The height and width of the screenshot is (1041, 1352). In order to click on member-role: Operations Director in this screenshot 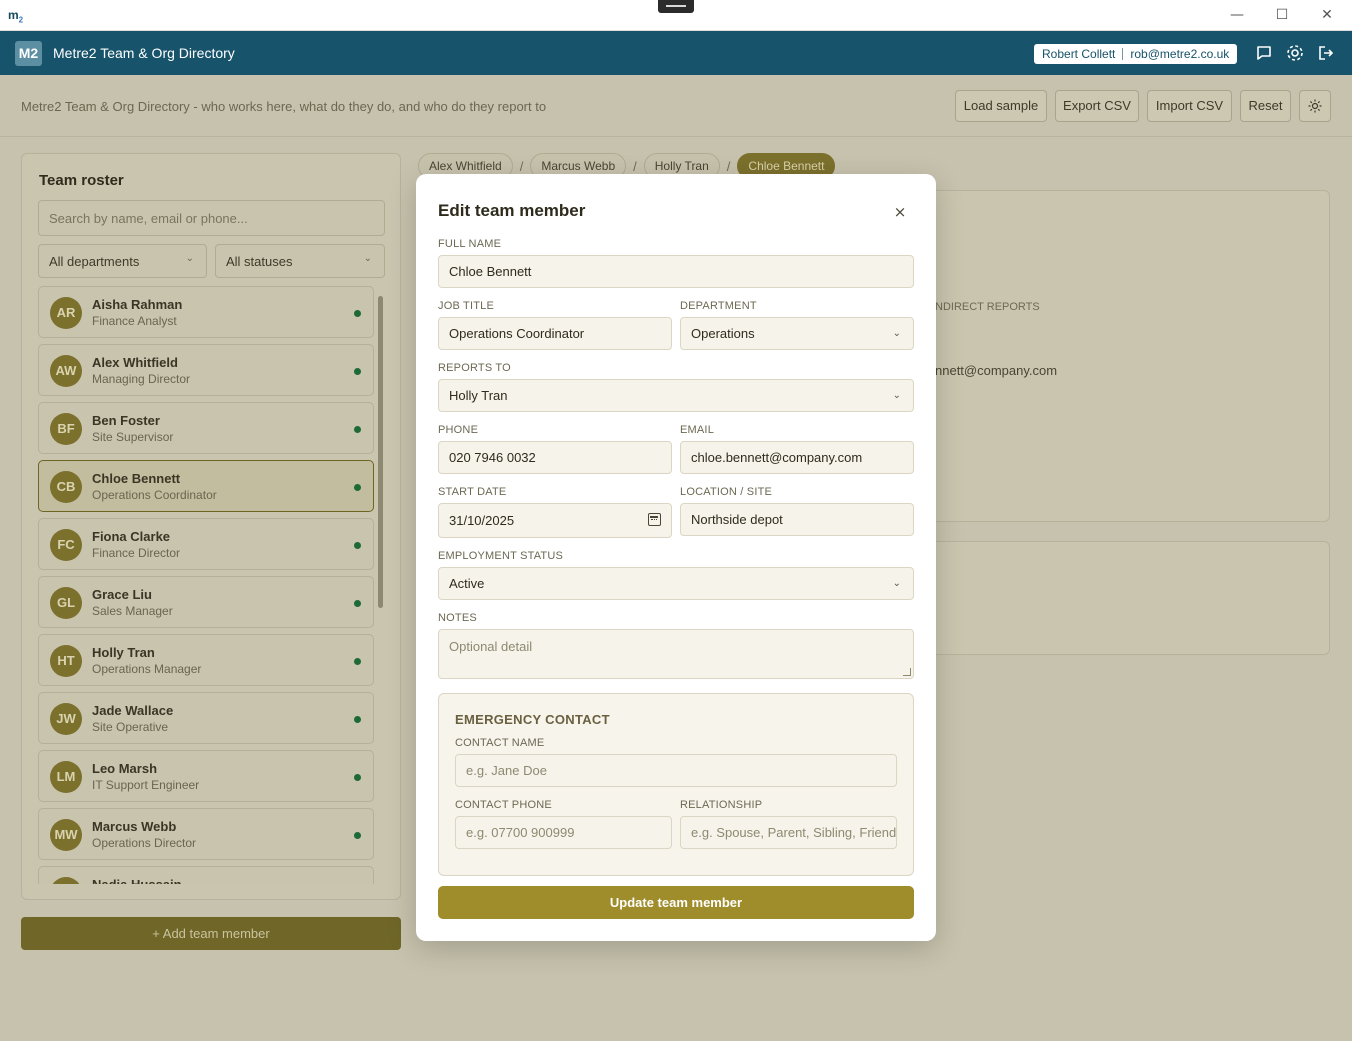, I will do `click(144, 843)`.